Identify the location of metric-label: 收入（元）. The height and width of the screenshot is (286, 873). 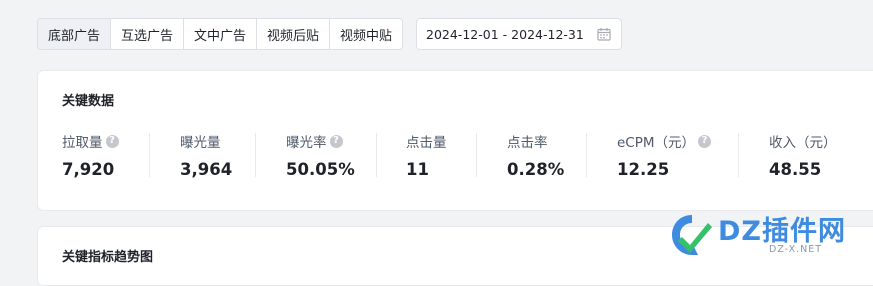
(803, 143).